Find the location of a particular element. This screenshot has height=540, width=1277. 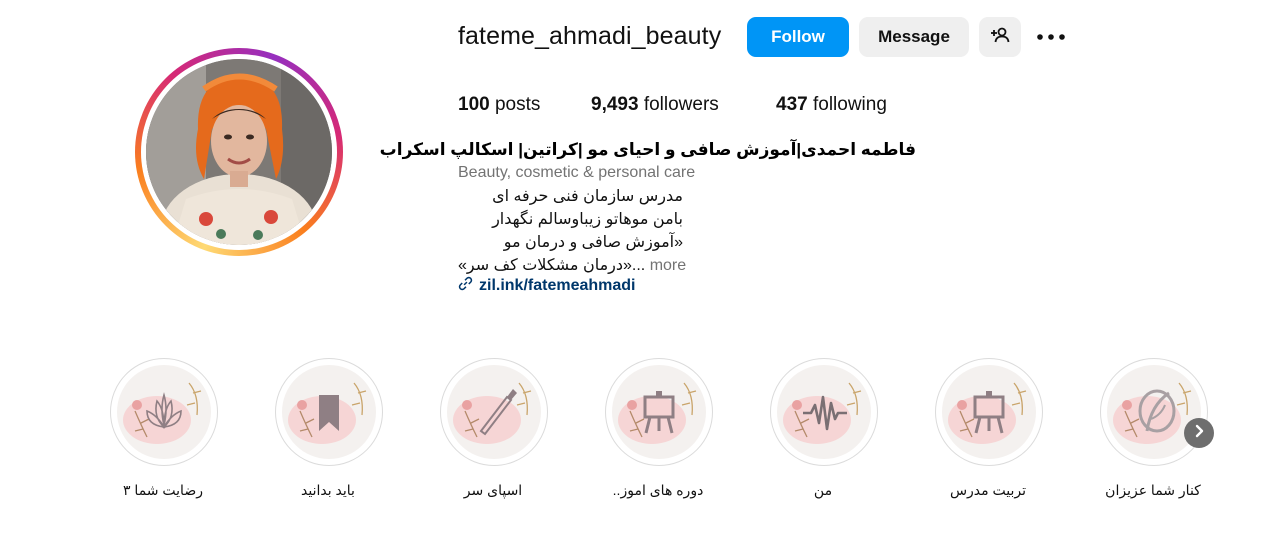

highlight-label: تربیت مدرس is located at coordinates (988, 490).